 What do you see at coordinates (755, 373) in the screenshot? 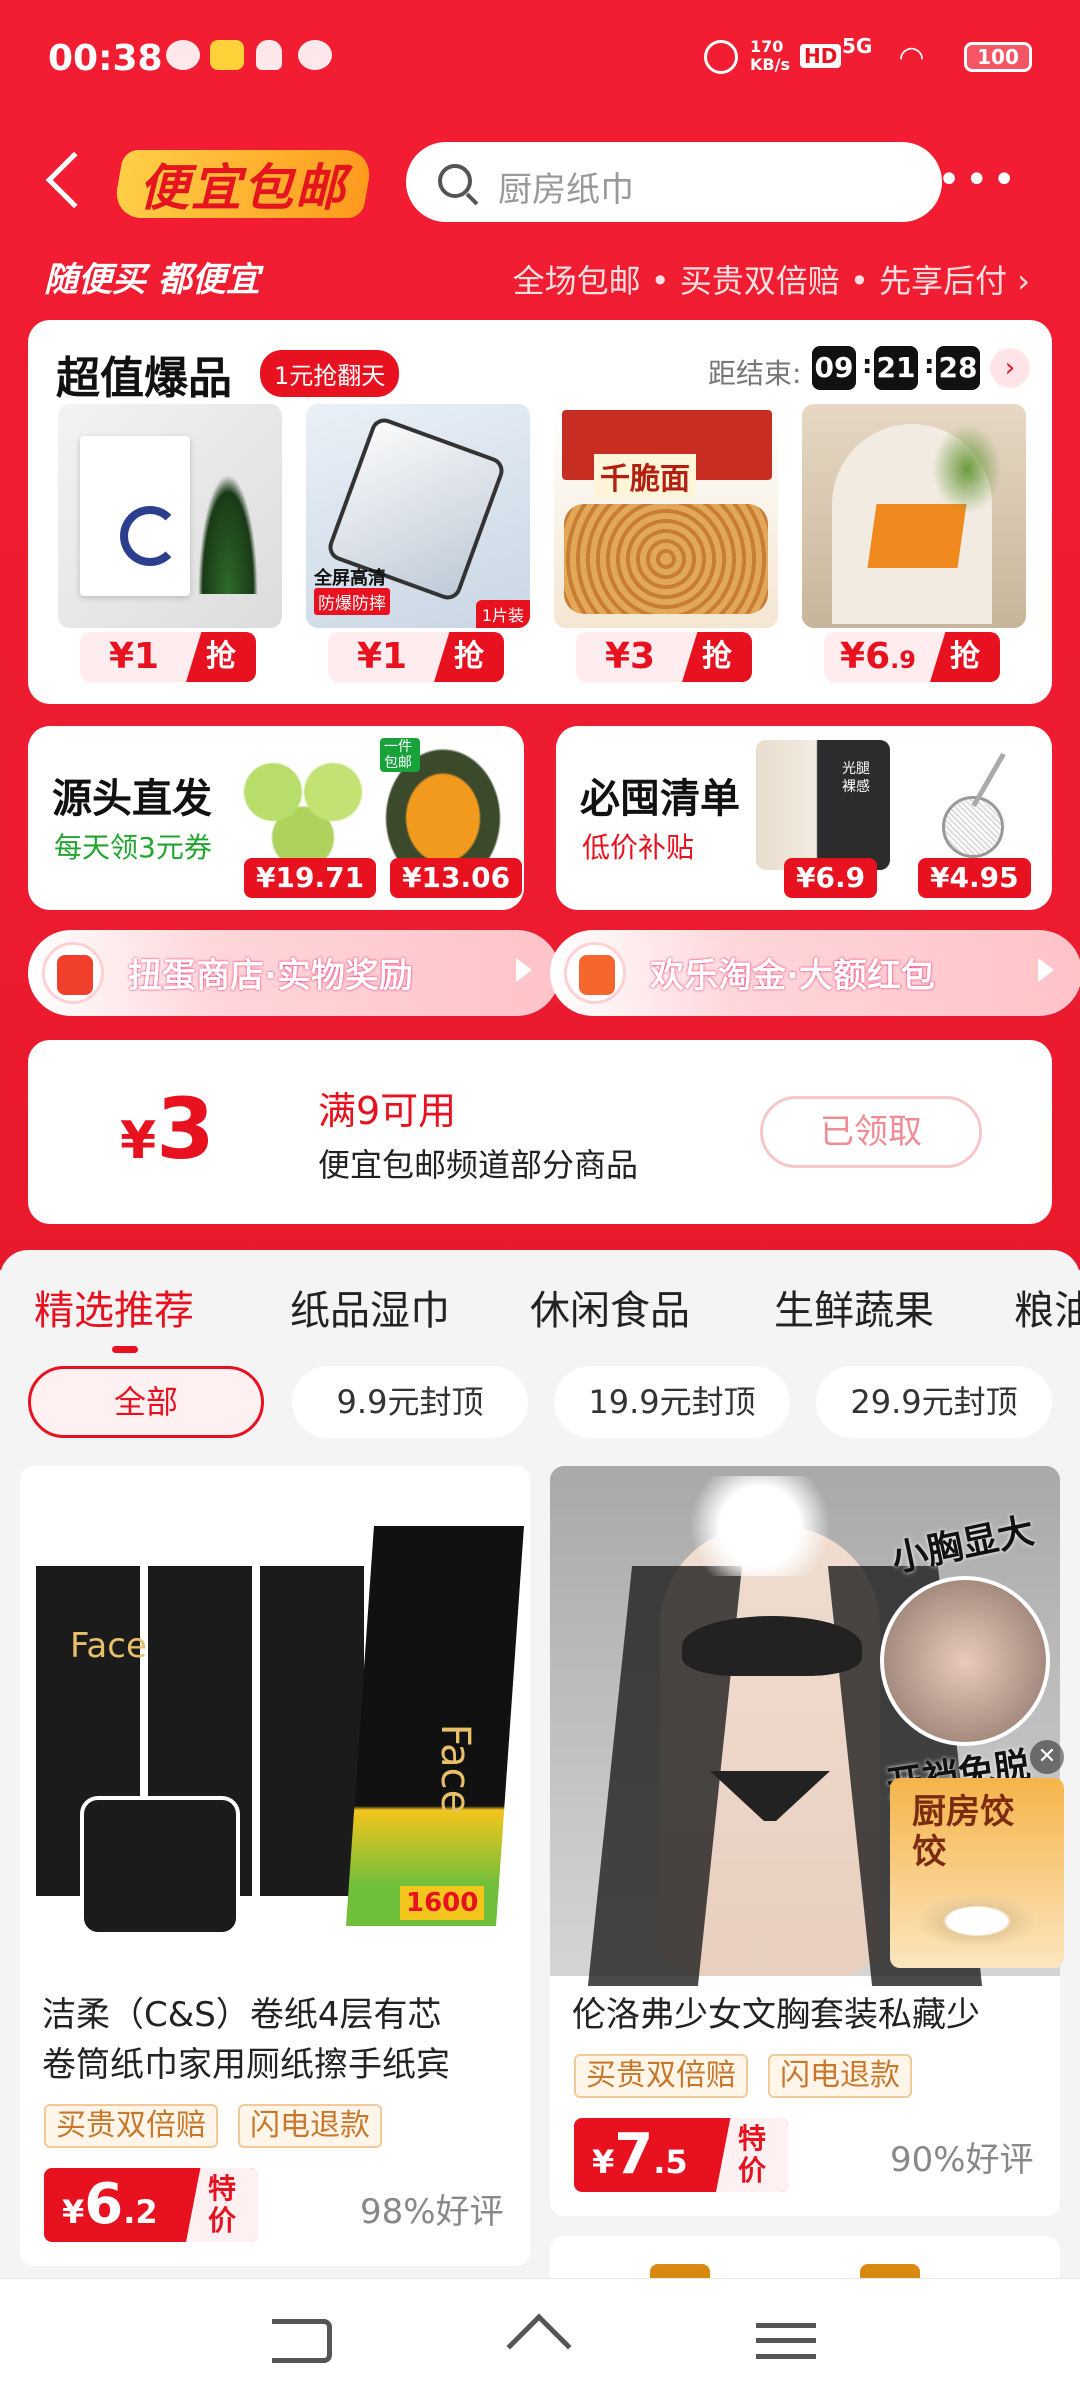
I see `countdown-label: 距结束:` at bounding box center [755, 373].